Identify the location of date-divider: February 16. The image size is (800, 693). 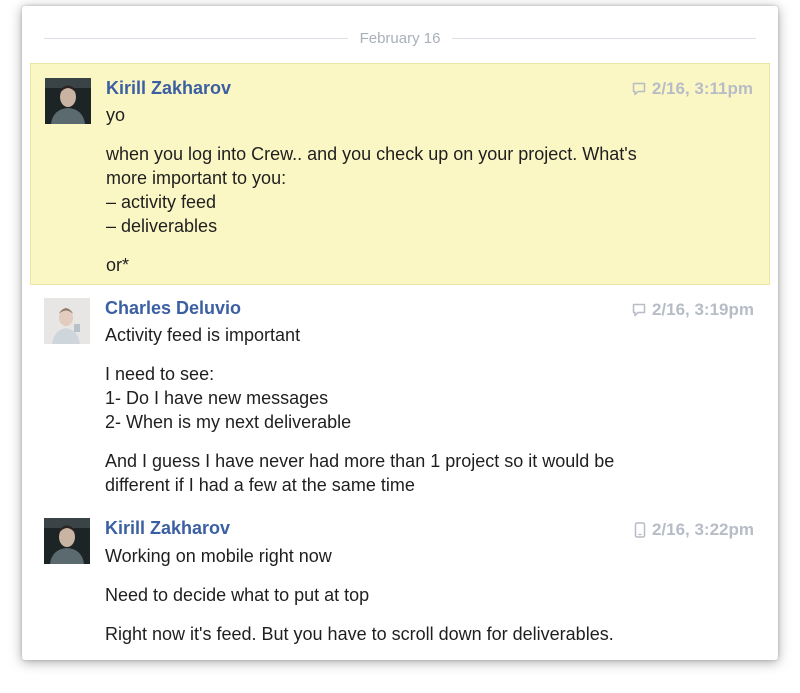
(400, 38).